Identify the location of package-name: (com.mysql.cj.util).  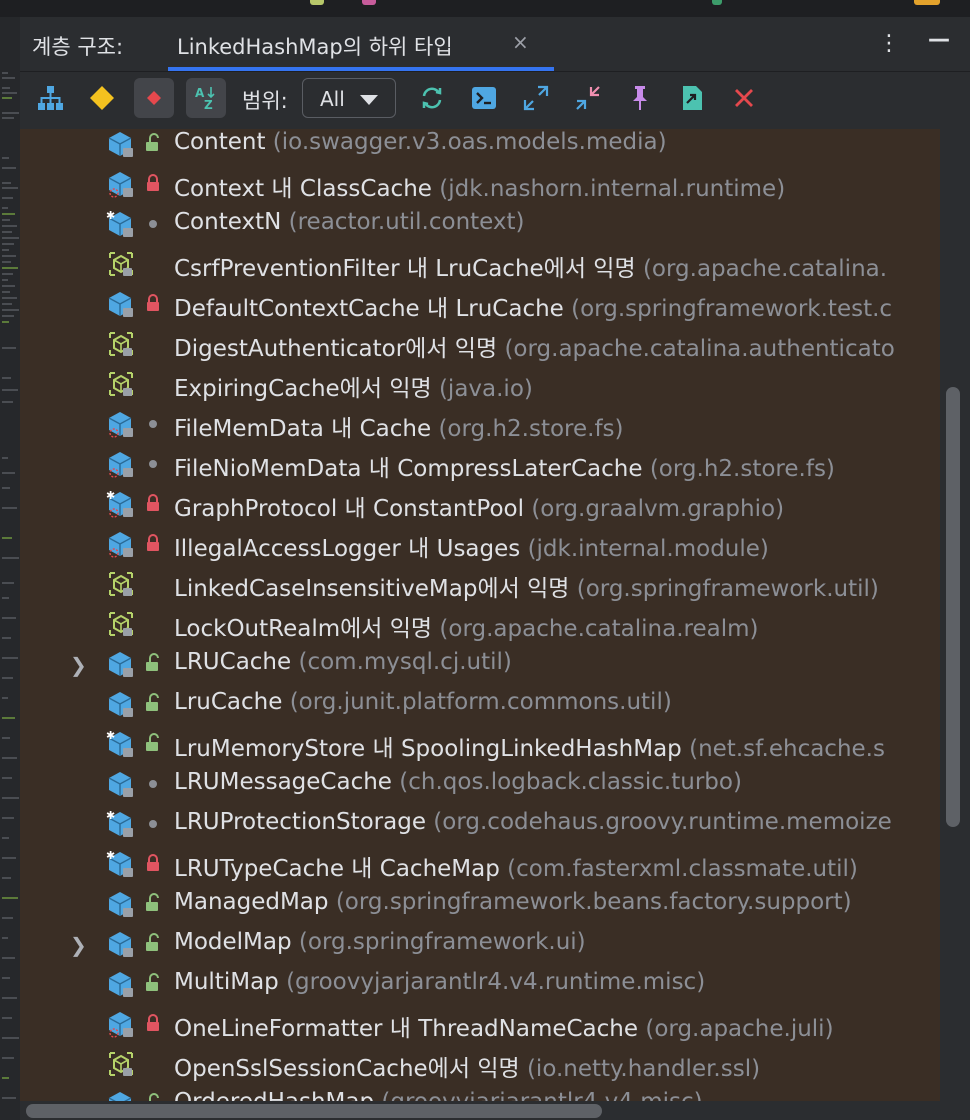
(405, 662).